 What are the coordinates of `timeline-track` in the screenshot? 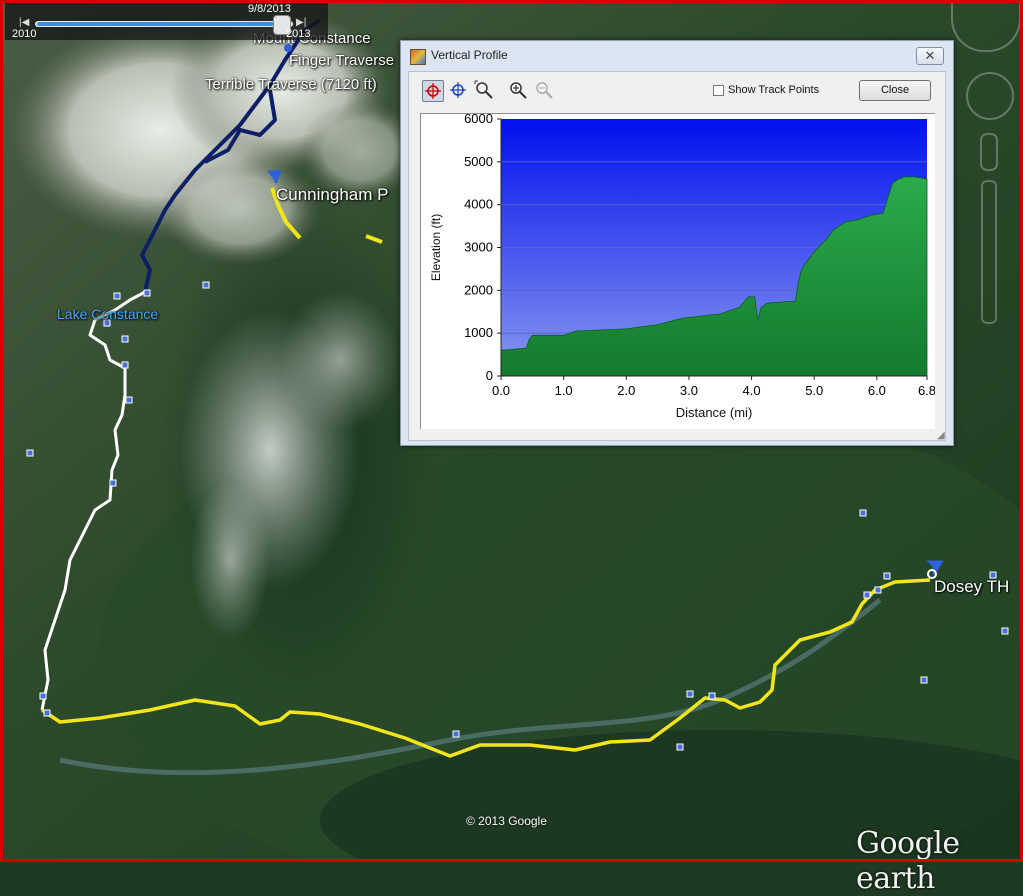 It's located at (164, 24).